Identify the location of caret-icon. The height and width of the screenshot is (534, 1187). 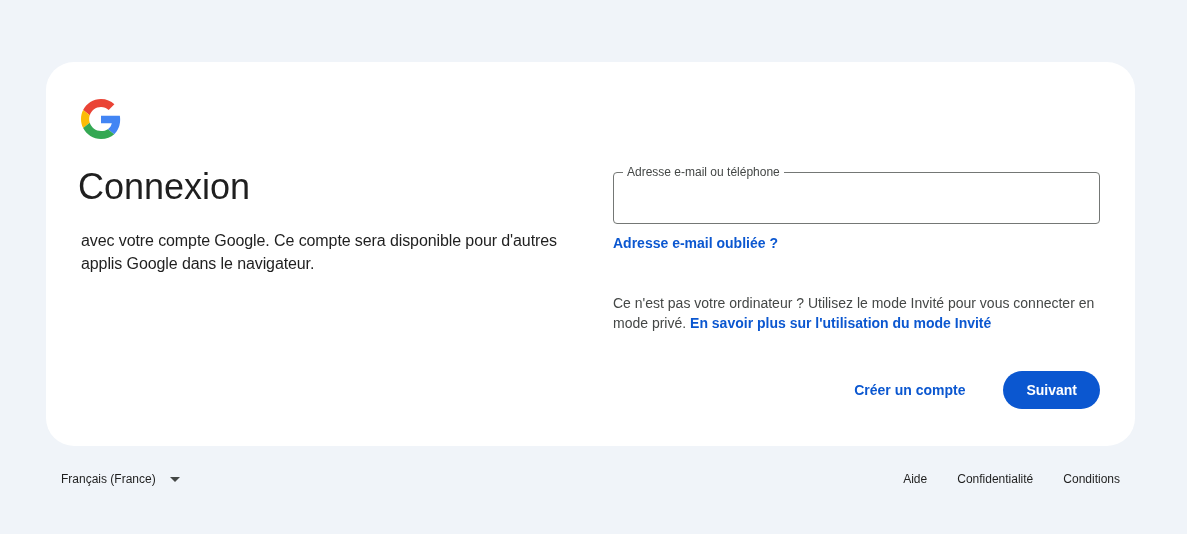
(174, 479).